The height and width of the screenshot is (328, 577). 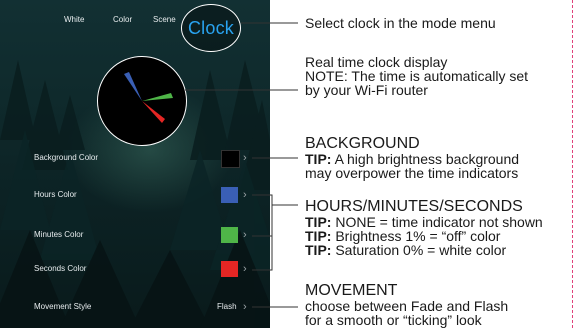 I want to click on annotation-hms-tip-label: TIP:, so click(x=318, y=250).